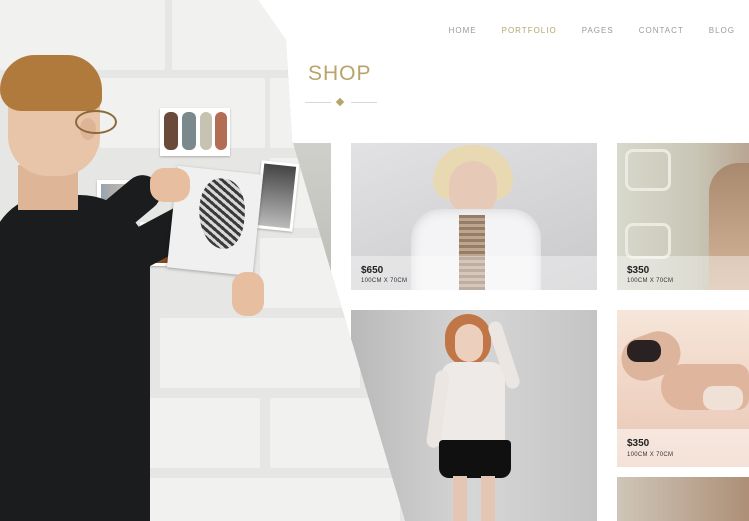  I want to click on product-image, so click(683, 499).